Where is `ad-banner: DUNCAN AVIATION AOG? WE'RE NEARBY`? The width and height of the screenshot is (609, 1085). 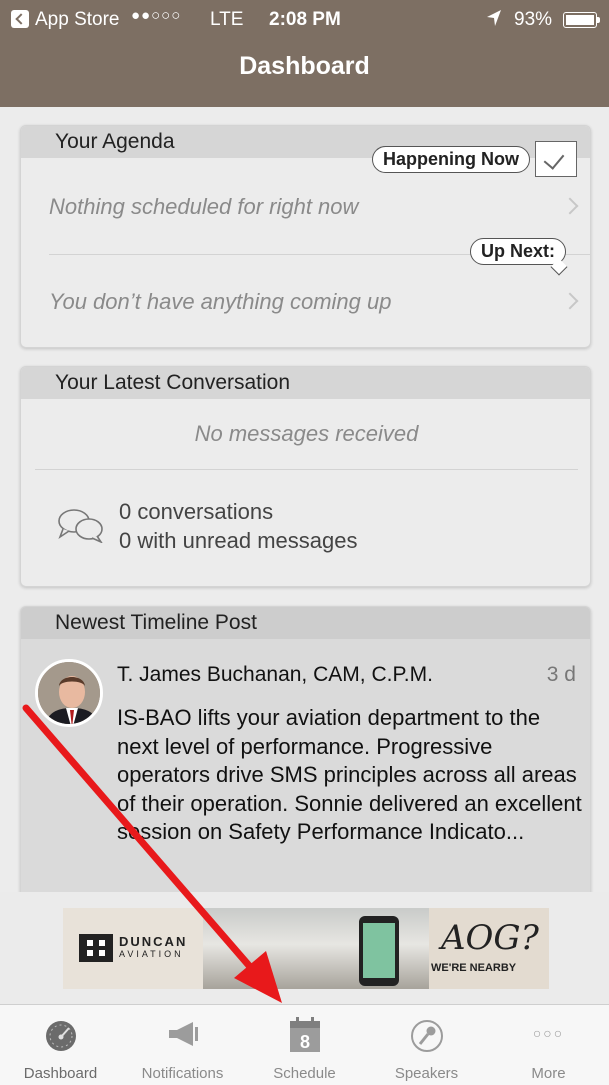 ad-banner: DUNCAN AVIATION AOG? WE'RE NEARBY is located at coordinates (306, 948).